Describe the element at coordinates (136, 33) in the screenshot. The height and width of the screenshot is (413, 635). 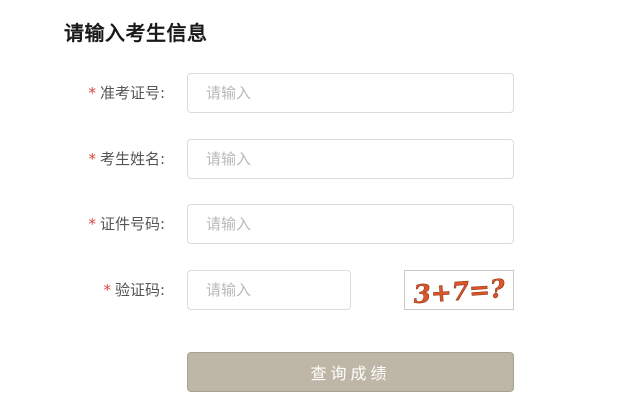
I see `page-title: 请输入考生信息` at that location.